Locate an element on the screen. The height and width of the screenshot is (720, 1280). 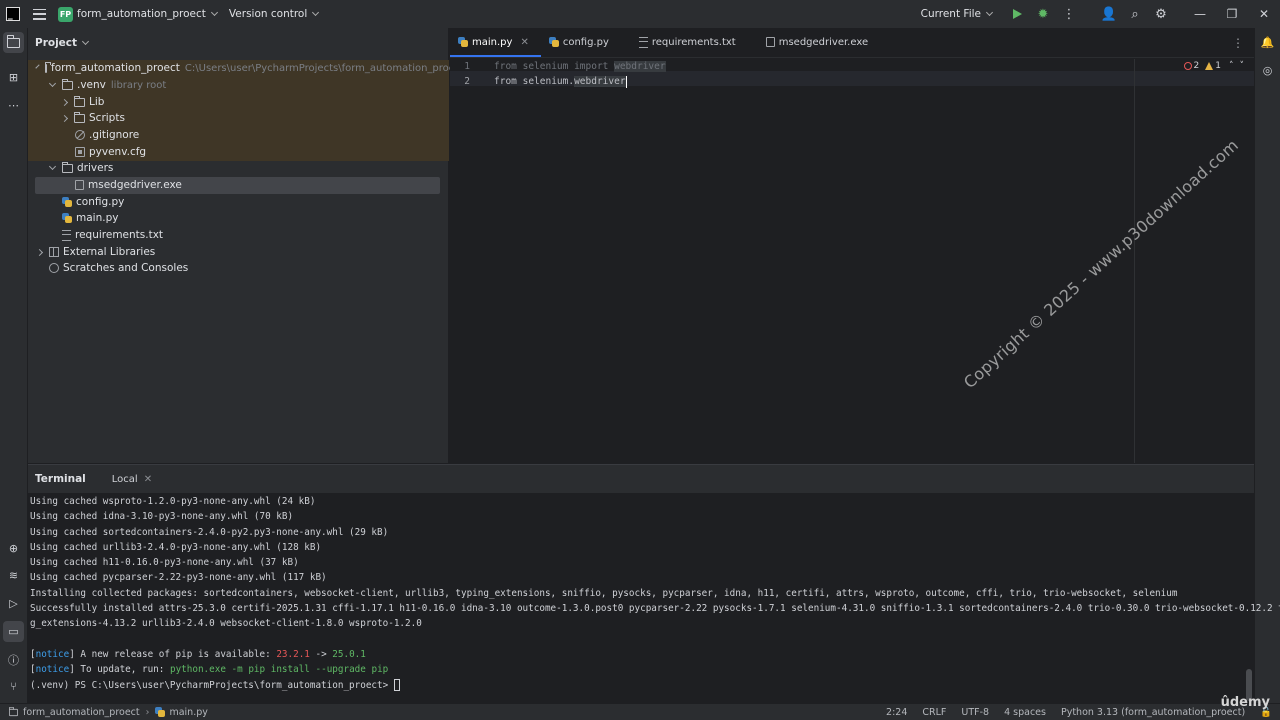
tab-label: requirements.txt is located at coordinates (693, 42).